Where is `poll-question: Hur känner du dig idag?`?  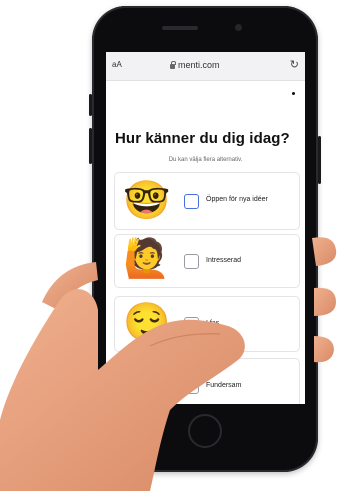 poll-question: Hur känner du dig idag? is located at coordinates (202, 138).